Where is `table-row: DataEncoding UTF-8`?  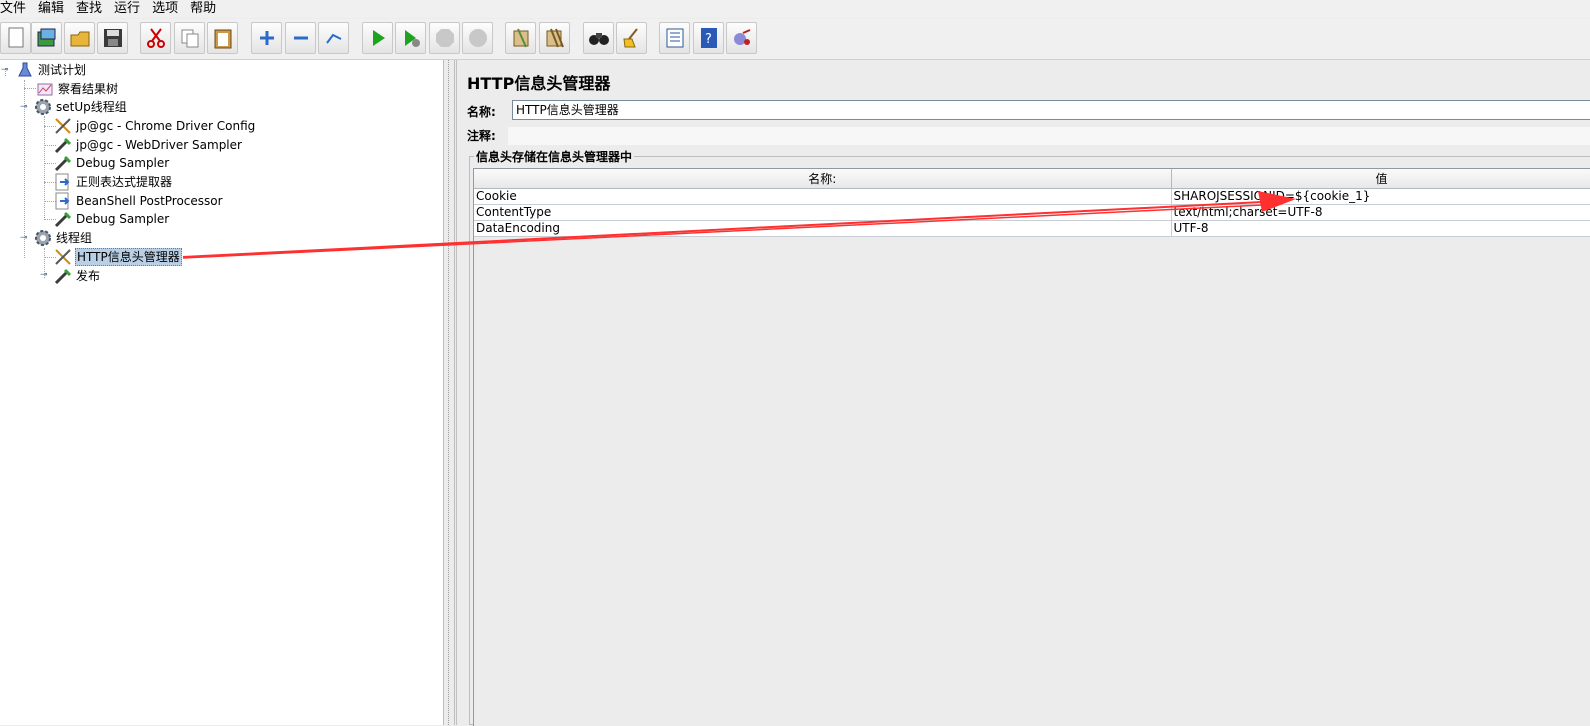
table-row: DataEncoding UTF-8 is located at coordinates (1032, 228).